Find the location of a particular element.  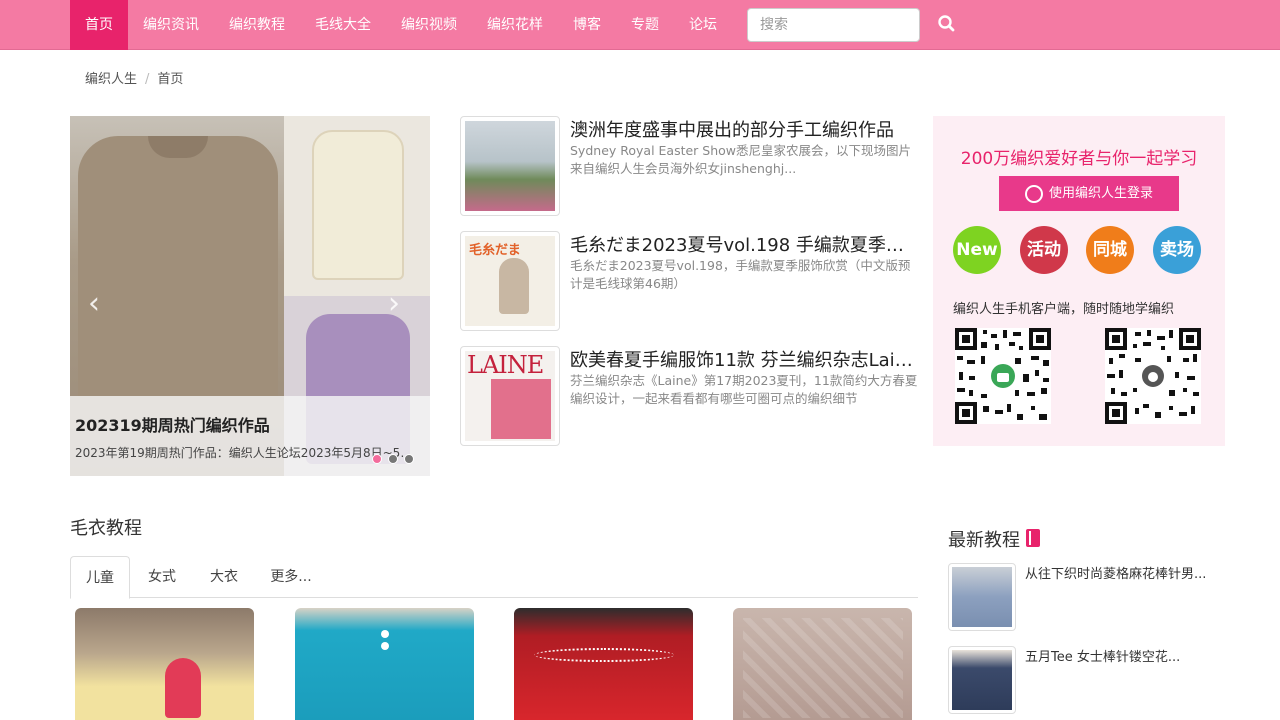

sweater-section-title: 毛衣教程 is located at coordinates (106, 528).